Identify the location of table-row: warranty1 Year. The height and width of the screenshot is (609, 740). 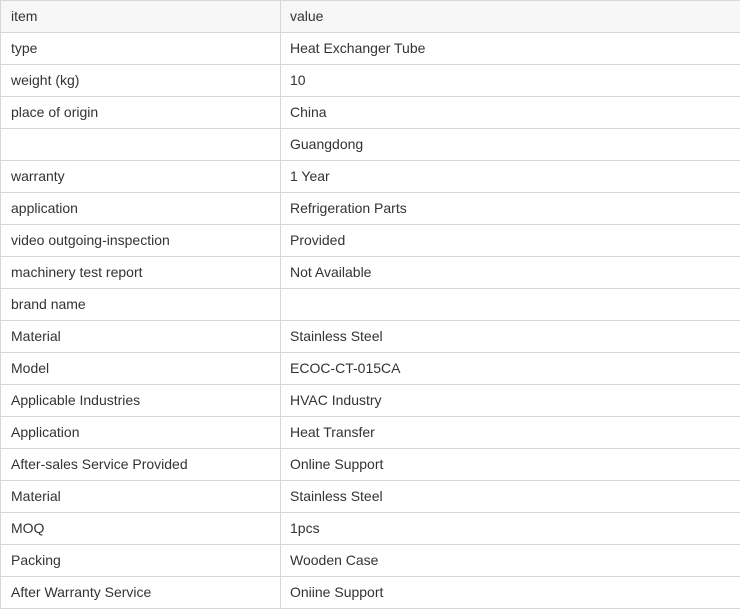
(370, 177).